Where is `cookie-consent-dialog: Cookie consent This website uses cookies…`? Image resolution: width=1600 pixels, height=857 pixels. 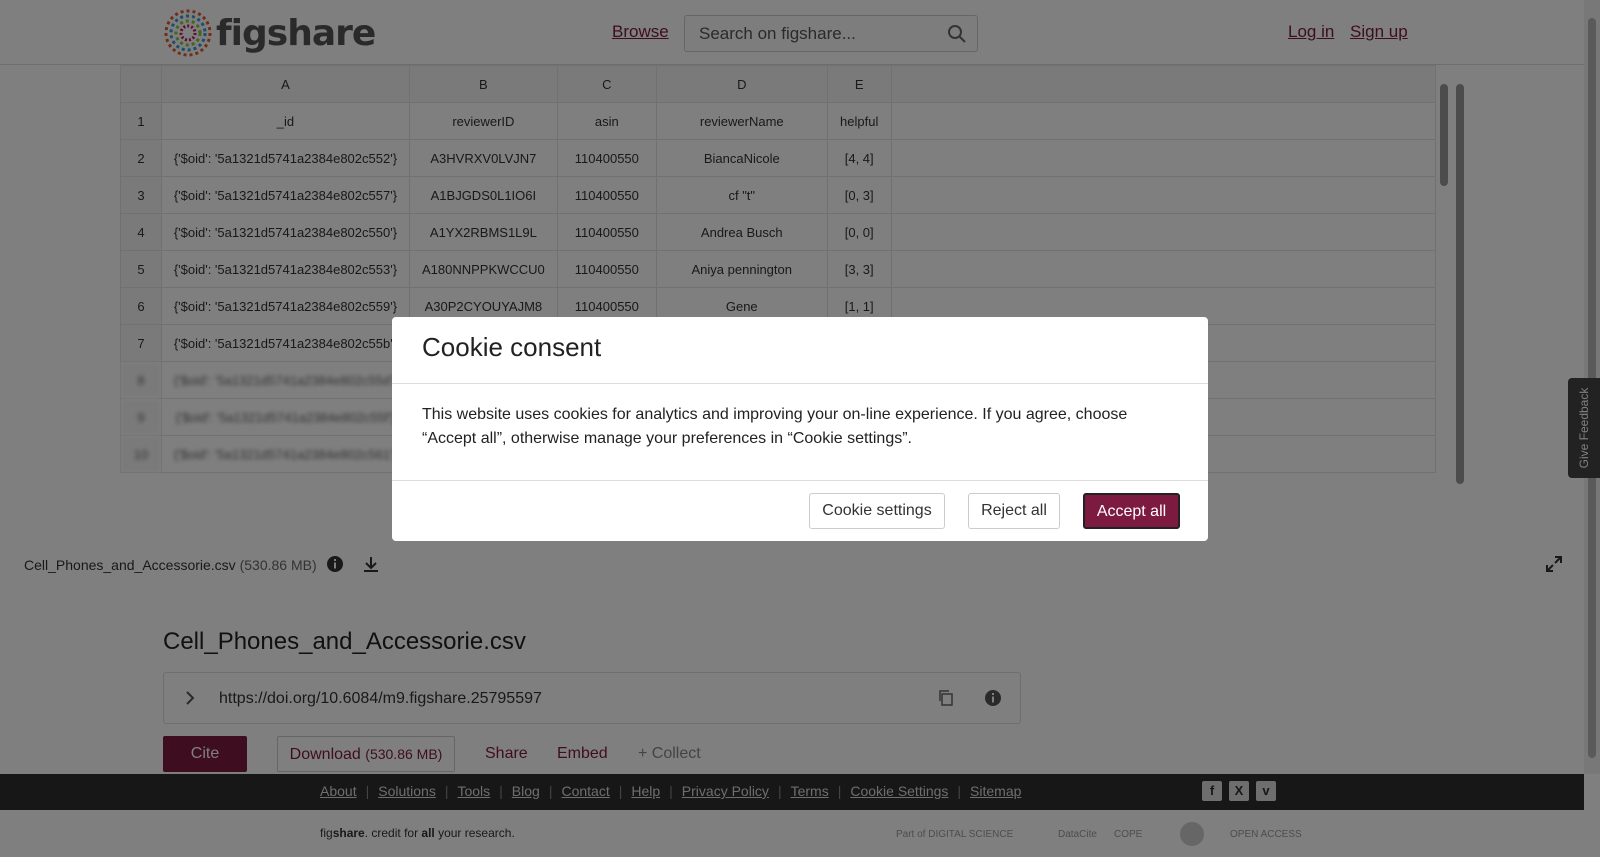
cookie-consent-dialog: Cookie consent This website uses cookies… is located at coordinates (800, 429).